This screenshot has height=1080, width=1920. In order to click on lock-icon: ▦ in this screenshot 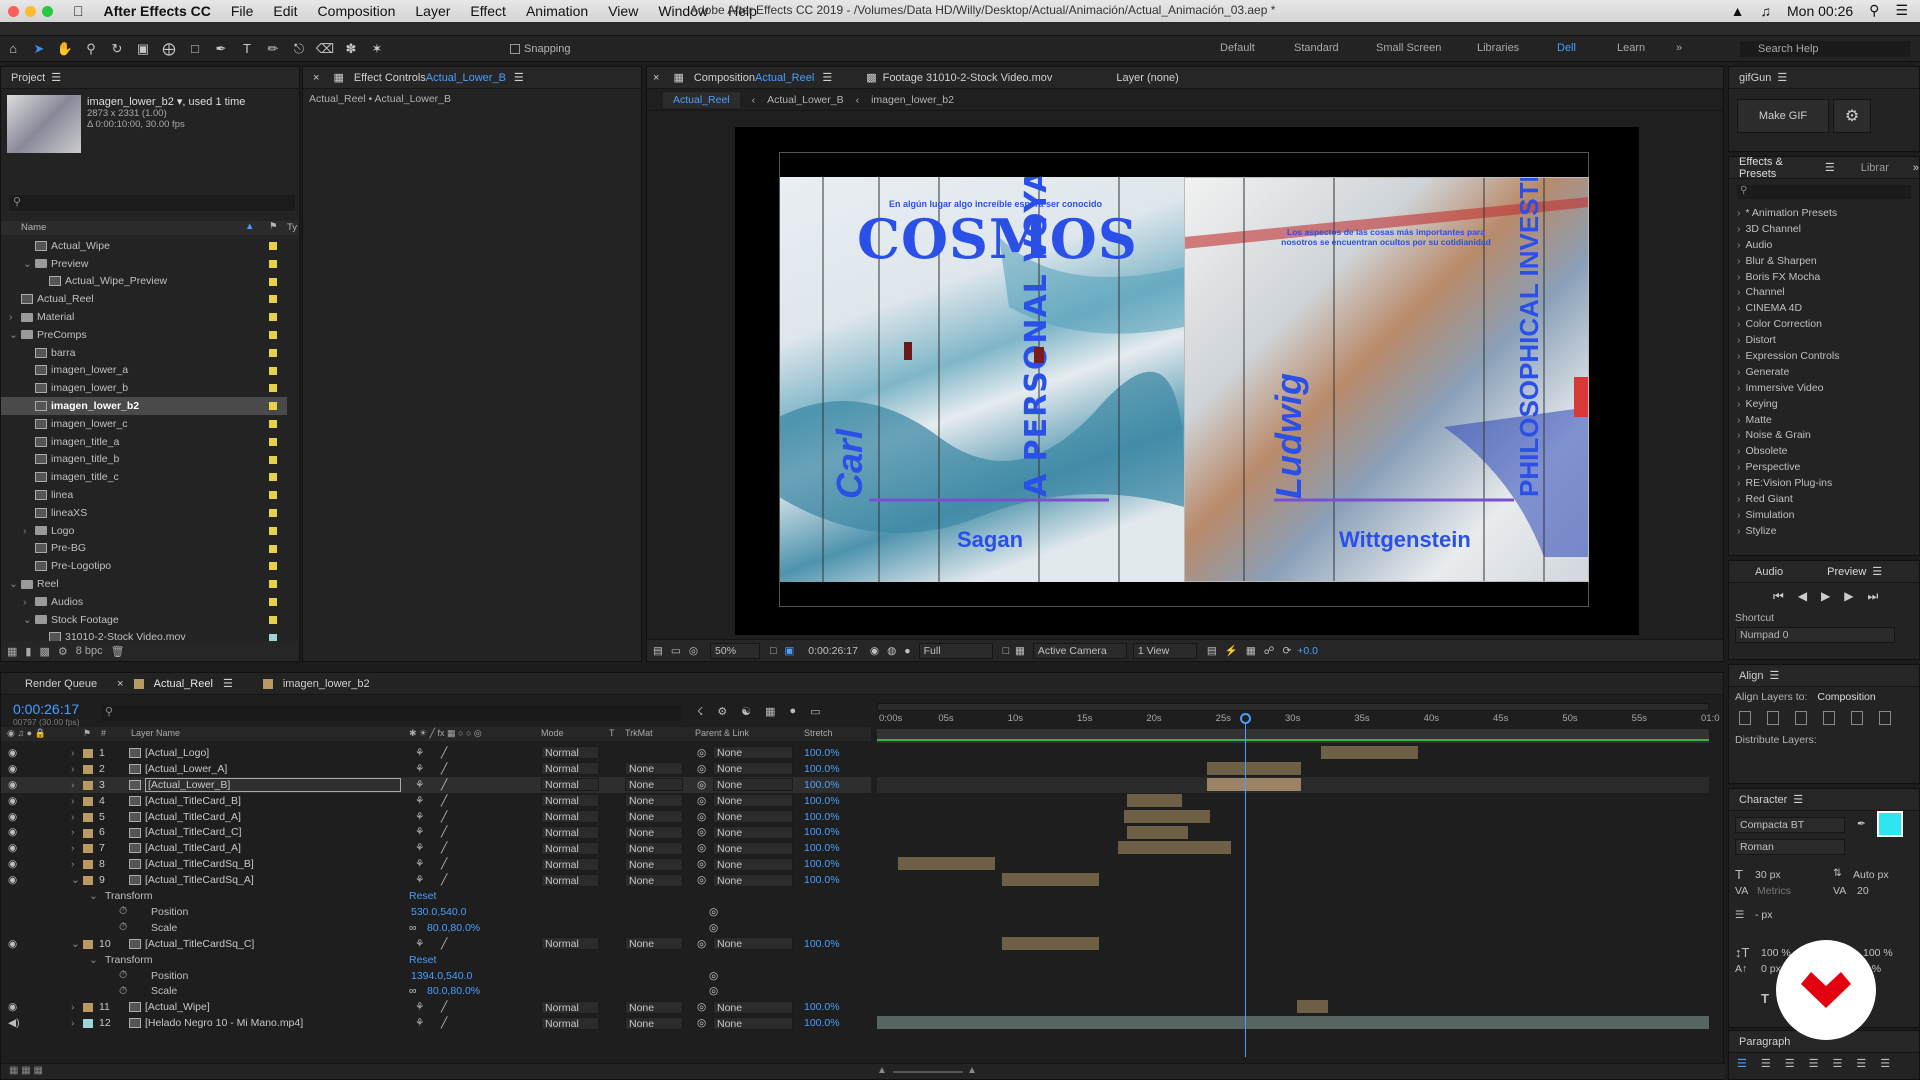, I will do `click(338, 77)`.